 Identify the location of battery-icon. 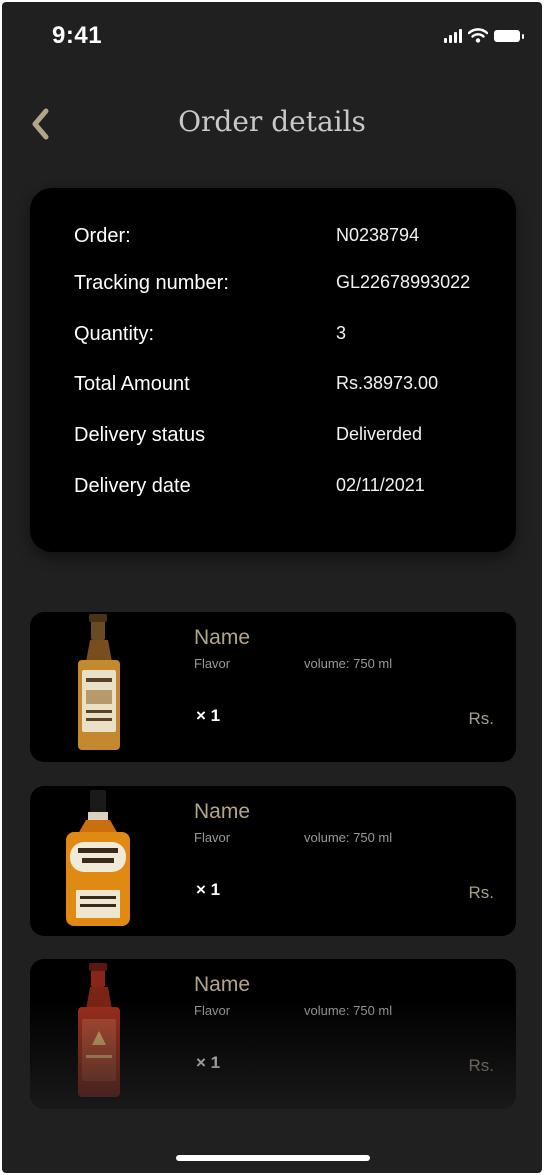
(509, 35).